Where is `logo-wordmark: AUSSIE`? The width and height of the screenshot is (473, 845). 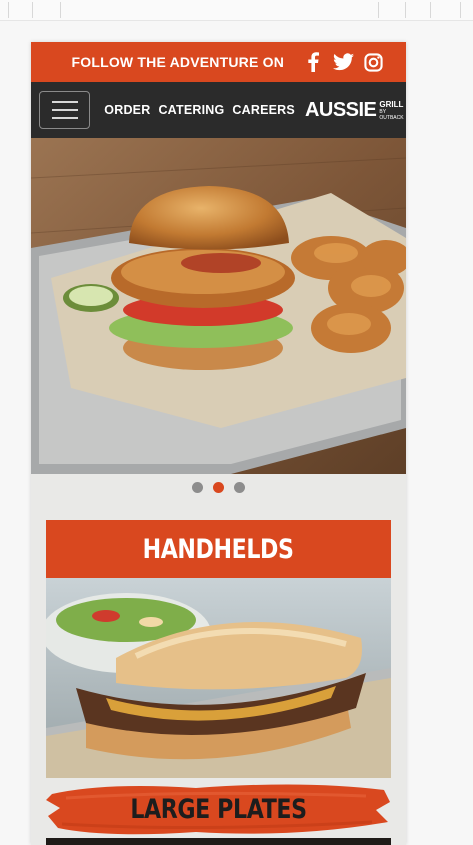 logo-wordmark: AUSSIE is located at coordinates (340, 109).